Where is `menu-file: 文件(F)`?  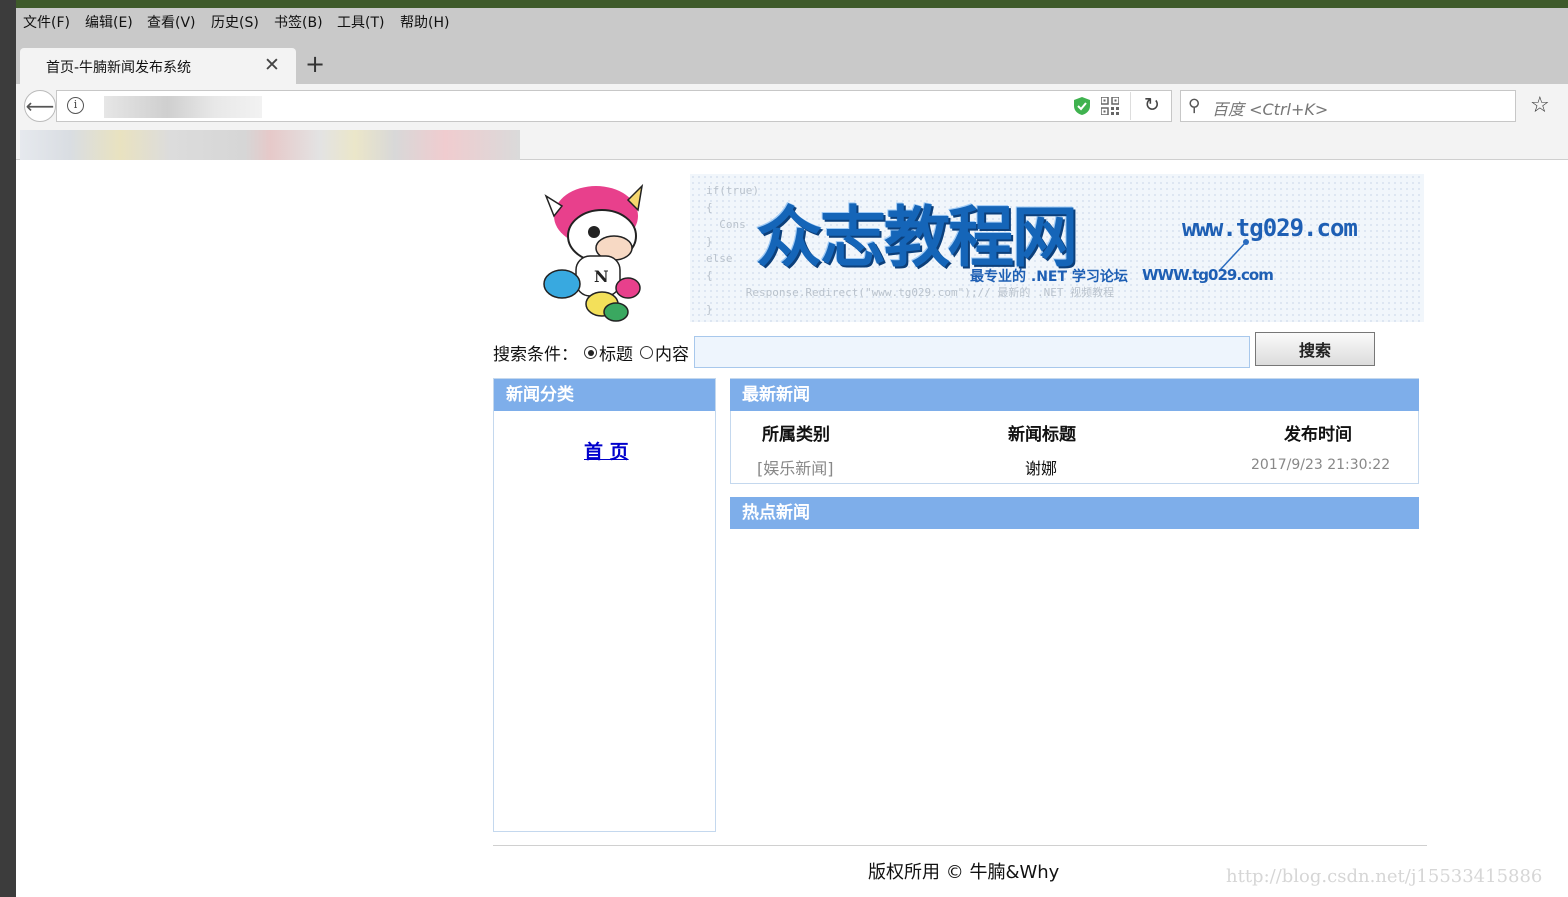 menu-file: 文件(F) is located at coordinates (46, 22).